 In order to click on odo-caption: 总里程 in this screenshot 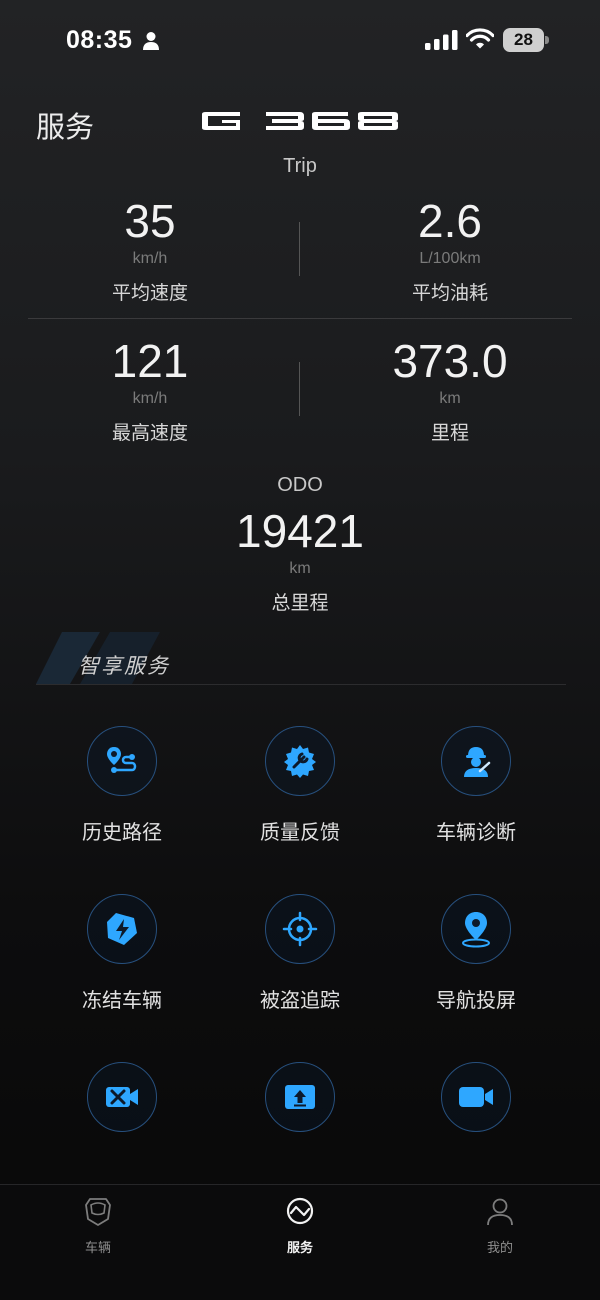, I will do `click(300, 603)`.